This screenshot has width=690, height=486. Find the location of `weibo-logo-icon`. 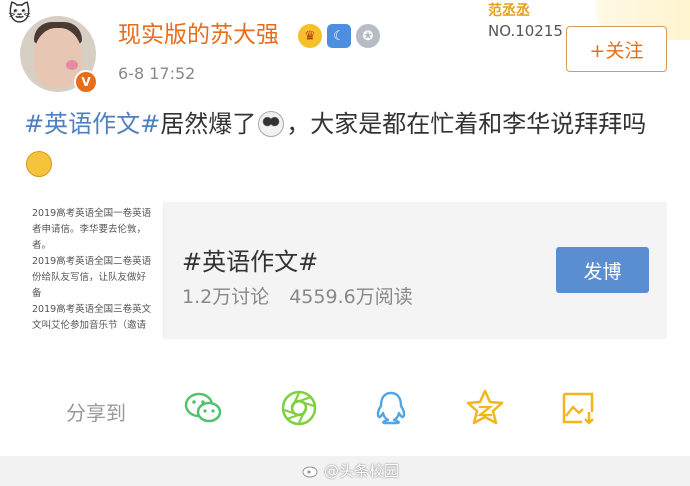

weibo-logo-icon is located at coordinates (310, 471).